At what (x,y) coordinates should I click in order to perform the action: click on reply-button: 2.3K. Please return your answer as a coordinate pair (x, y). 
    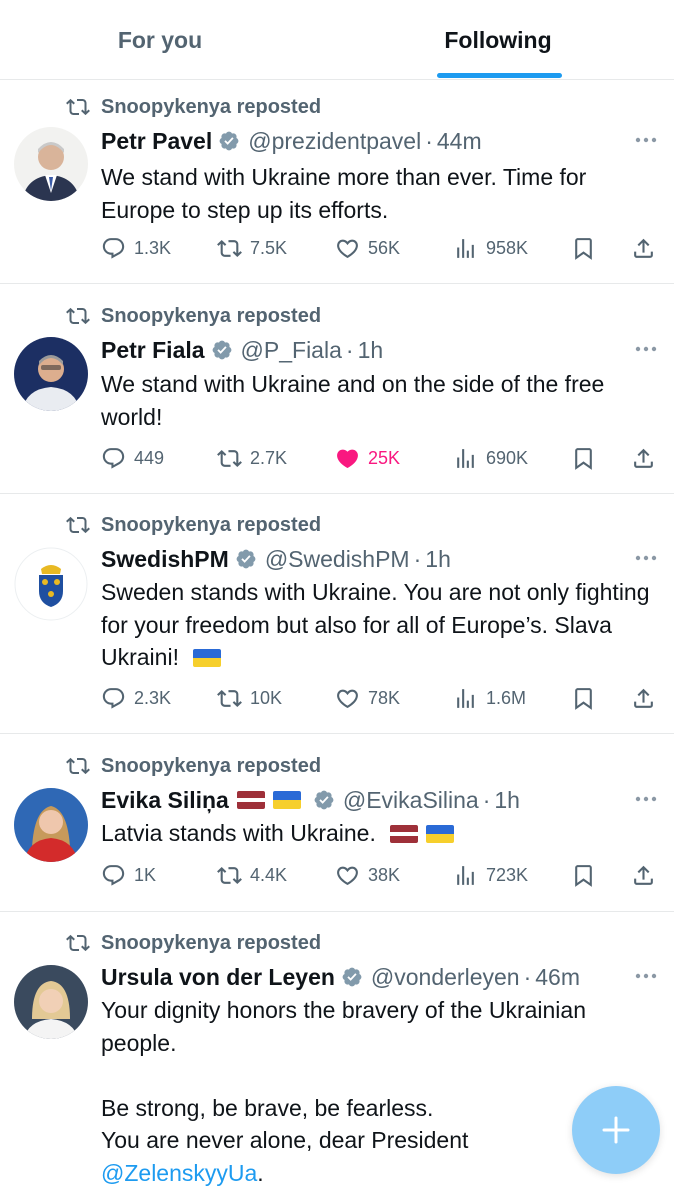
    Looking at the image, I should click on (136, 698).